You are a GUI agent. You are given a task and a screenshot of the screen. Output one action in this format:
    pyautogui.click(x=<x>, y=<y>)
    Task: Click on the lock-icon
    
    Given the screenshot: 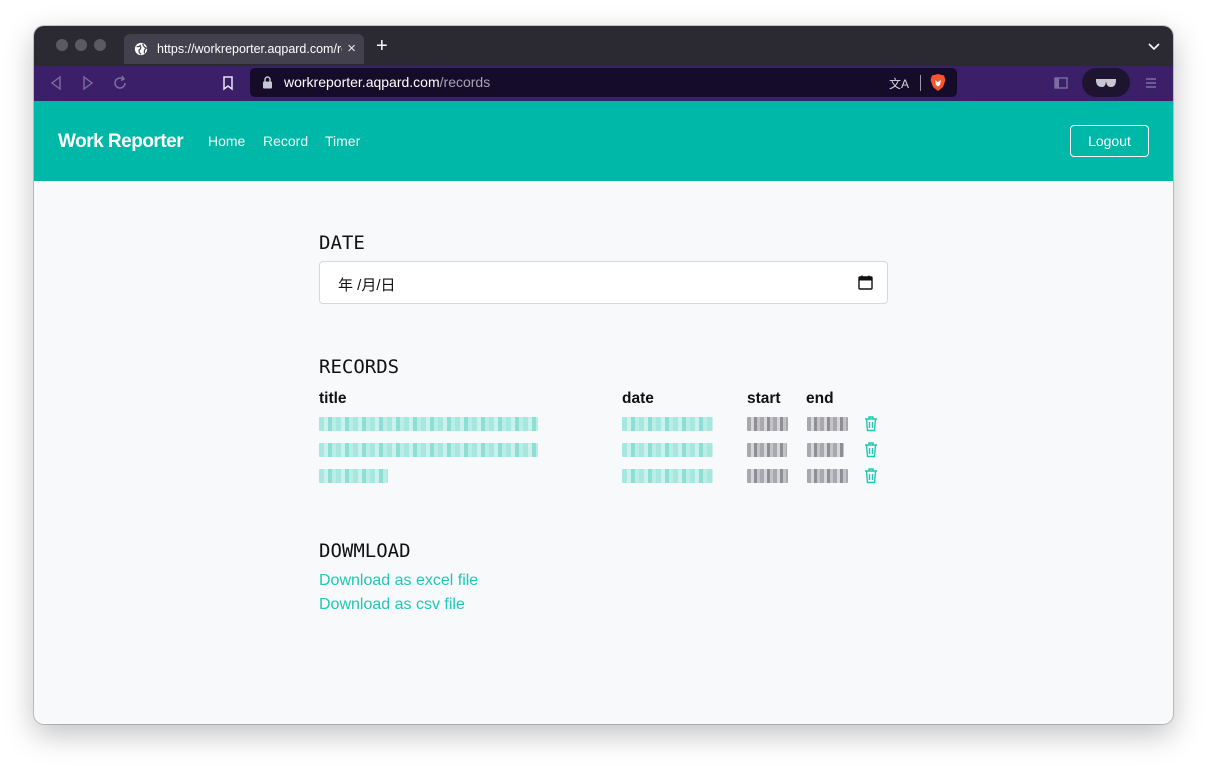 What is the action you would take?
    pyautogui.click(x=267, y=82)
    